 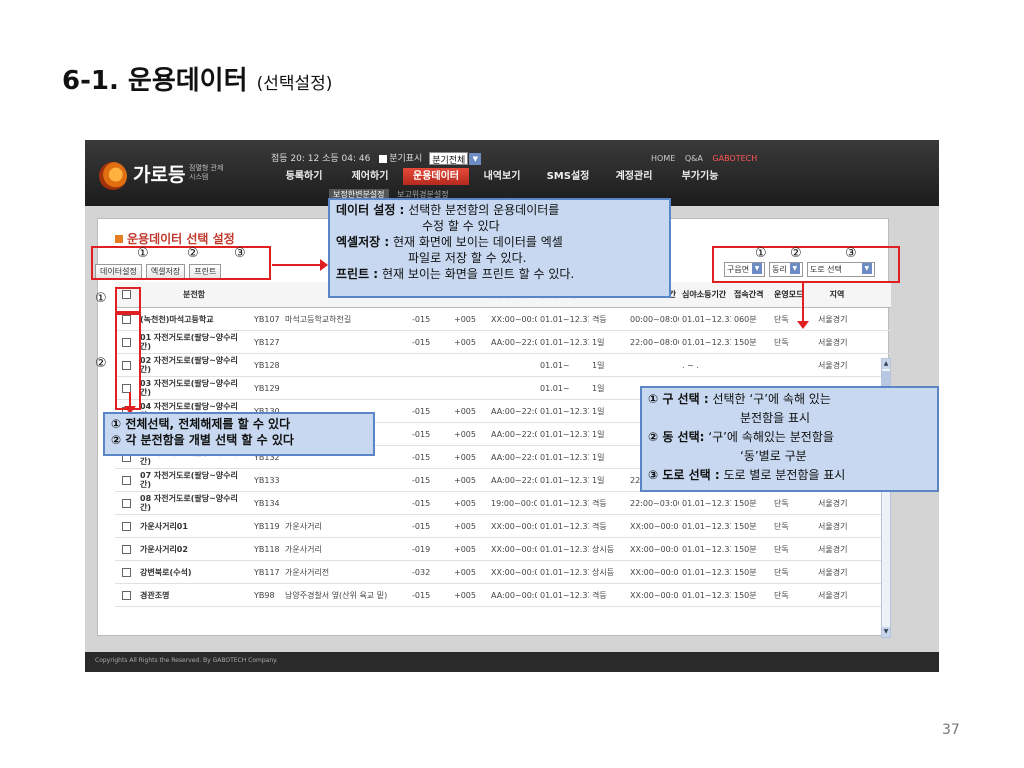 I want to click on table-cell: 00:00~08:00, so click(x=654, y=319).